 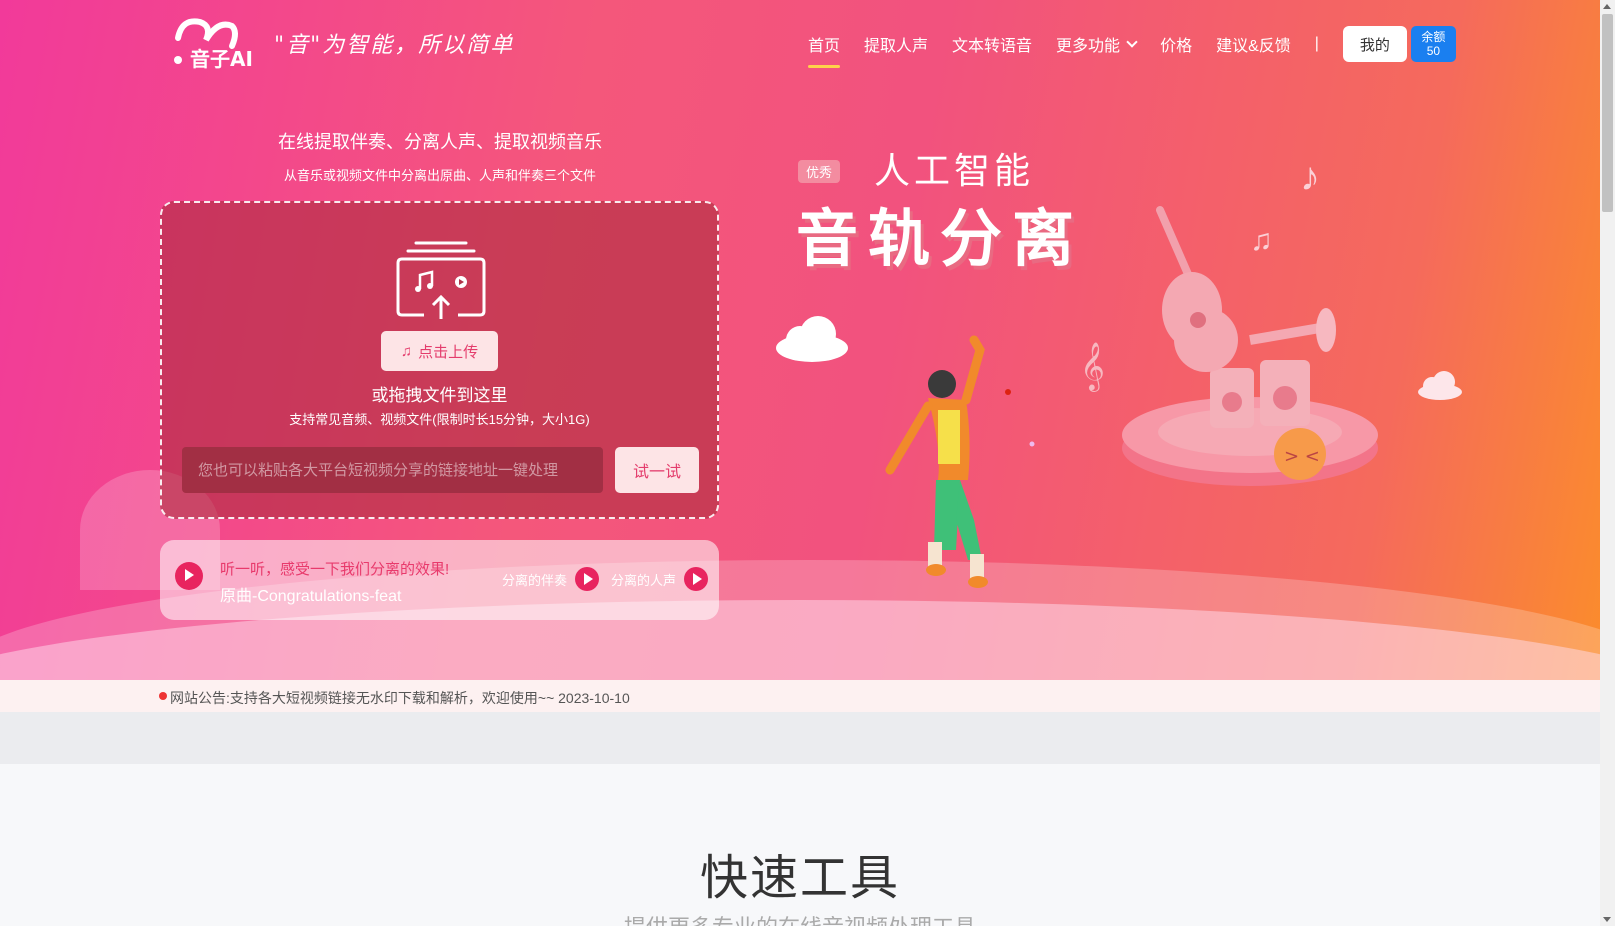 I want to click on scroll-up-icon, so click(x=1607, y=6).